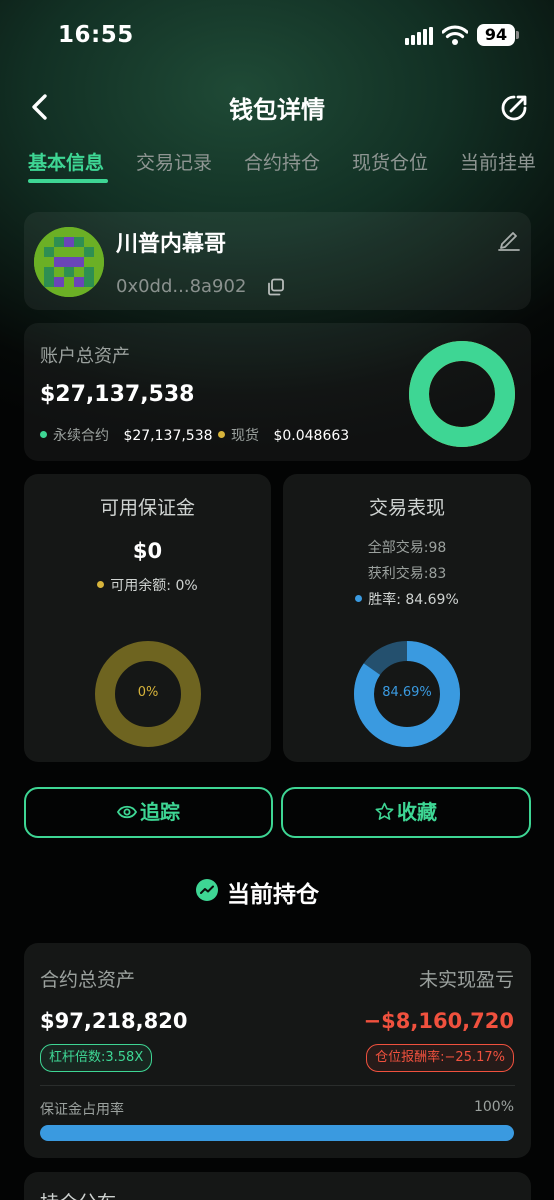  Describe the element at coordinates (168, 436) in the screenshot. I see `legend-perpetual-value: $27,137,538` at that location.